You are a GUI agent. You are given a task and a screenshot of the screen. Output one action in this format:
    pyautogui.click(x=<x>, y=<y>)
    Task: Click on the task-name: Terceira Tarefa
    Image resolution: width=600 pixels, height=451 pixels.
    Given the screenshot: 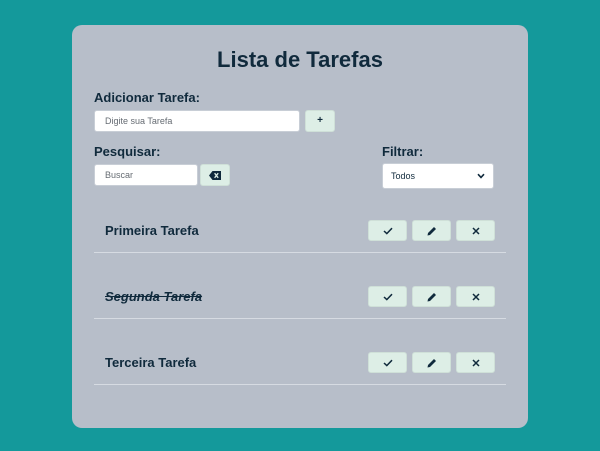 What is the action you would take?
    pyautogui.click(x=151, y=362)
    